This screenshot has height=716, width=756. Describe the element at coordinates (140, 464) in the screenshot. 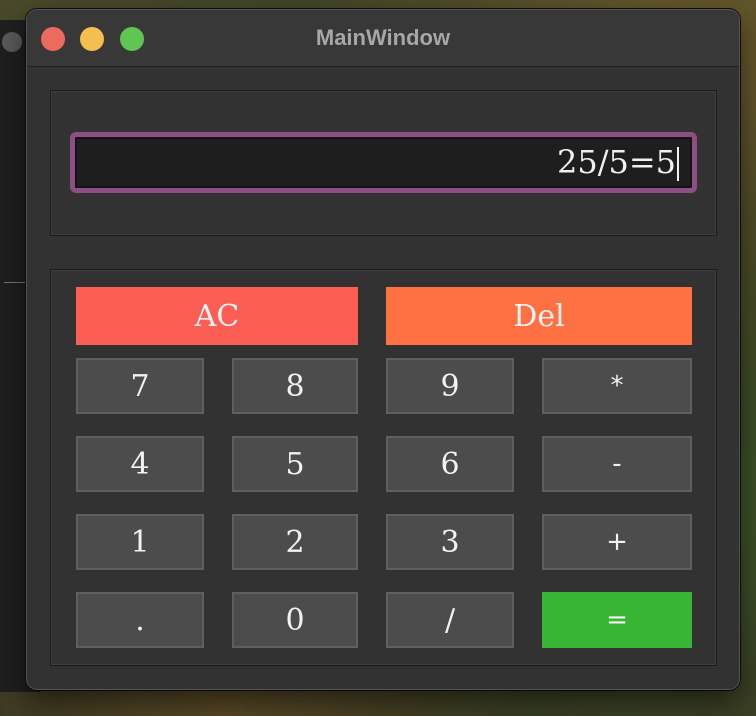

I see `digit-4-button: 4` at that location.